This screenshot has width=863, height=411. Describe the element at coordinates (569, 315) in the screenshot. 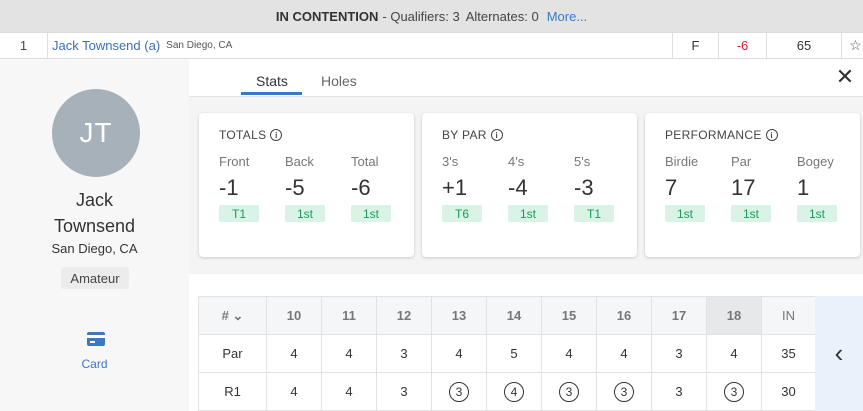

I see `hole-number: 15` at that location.